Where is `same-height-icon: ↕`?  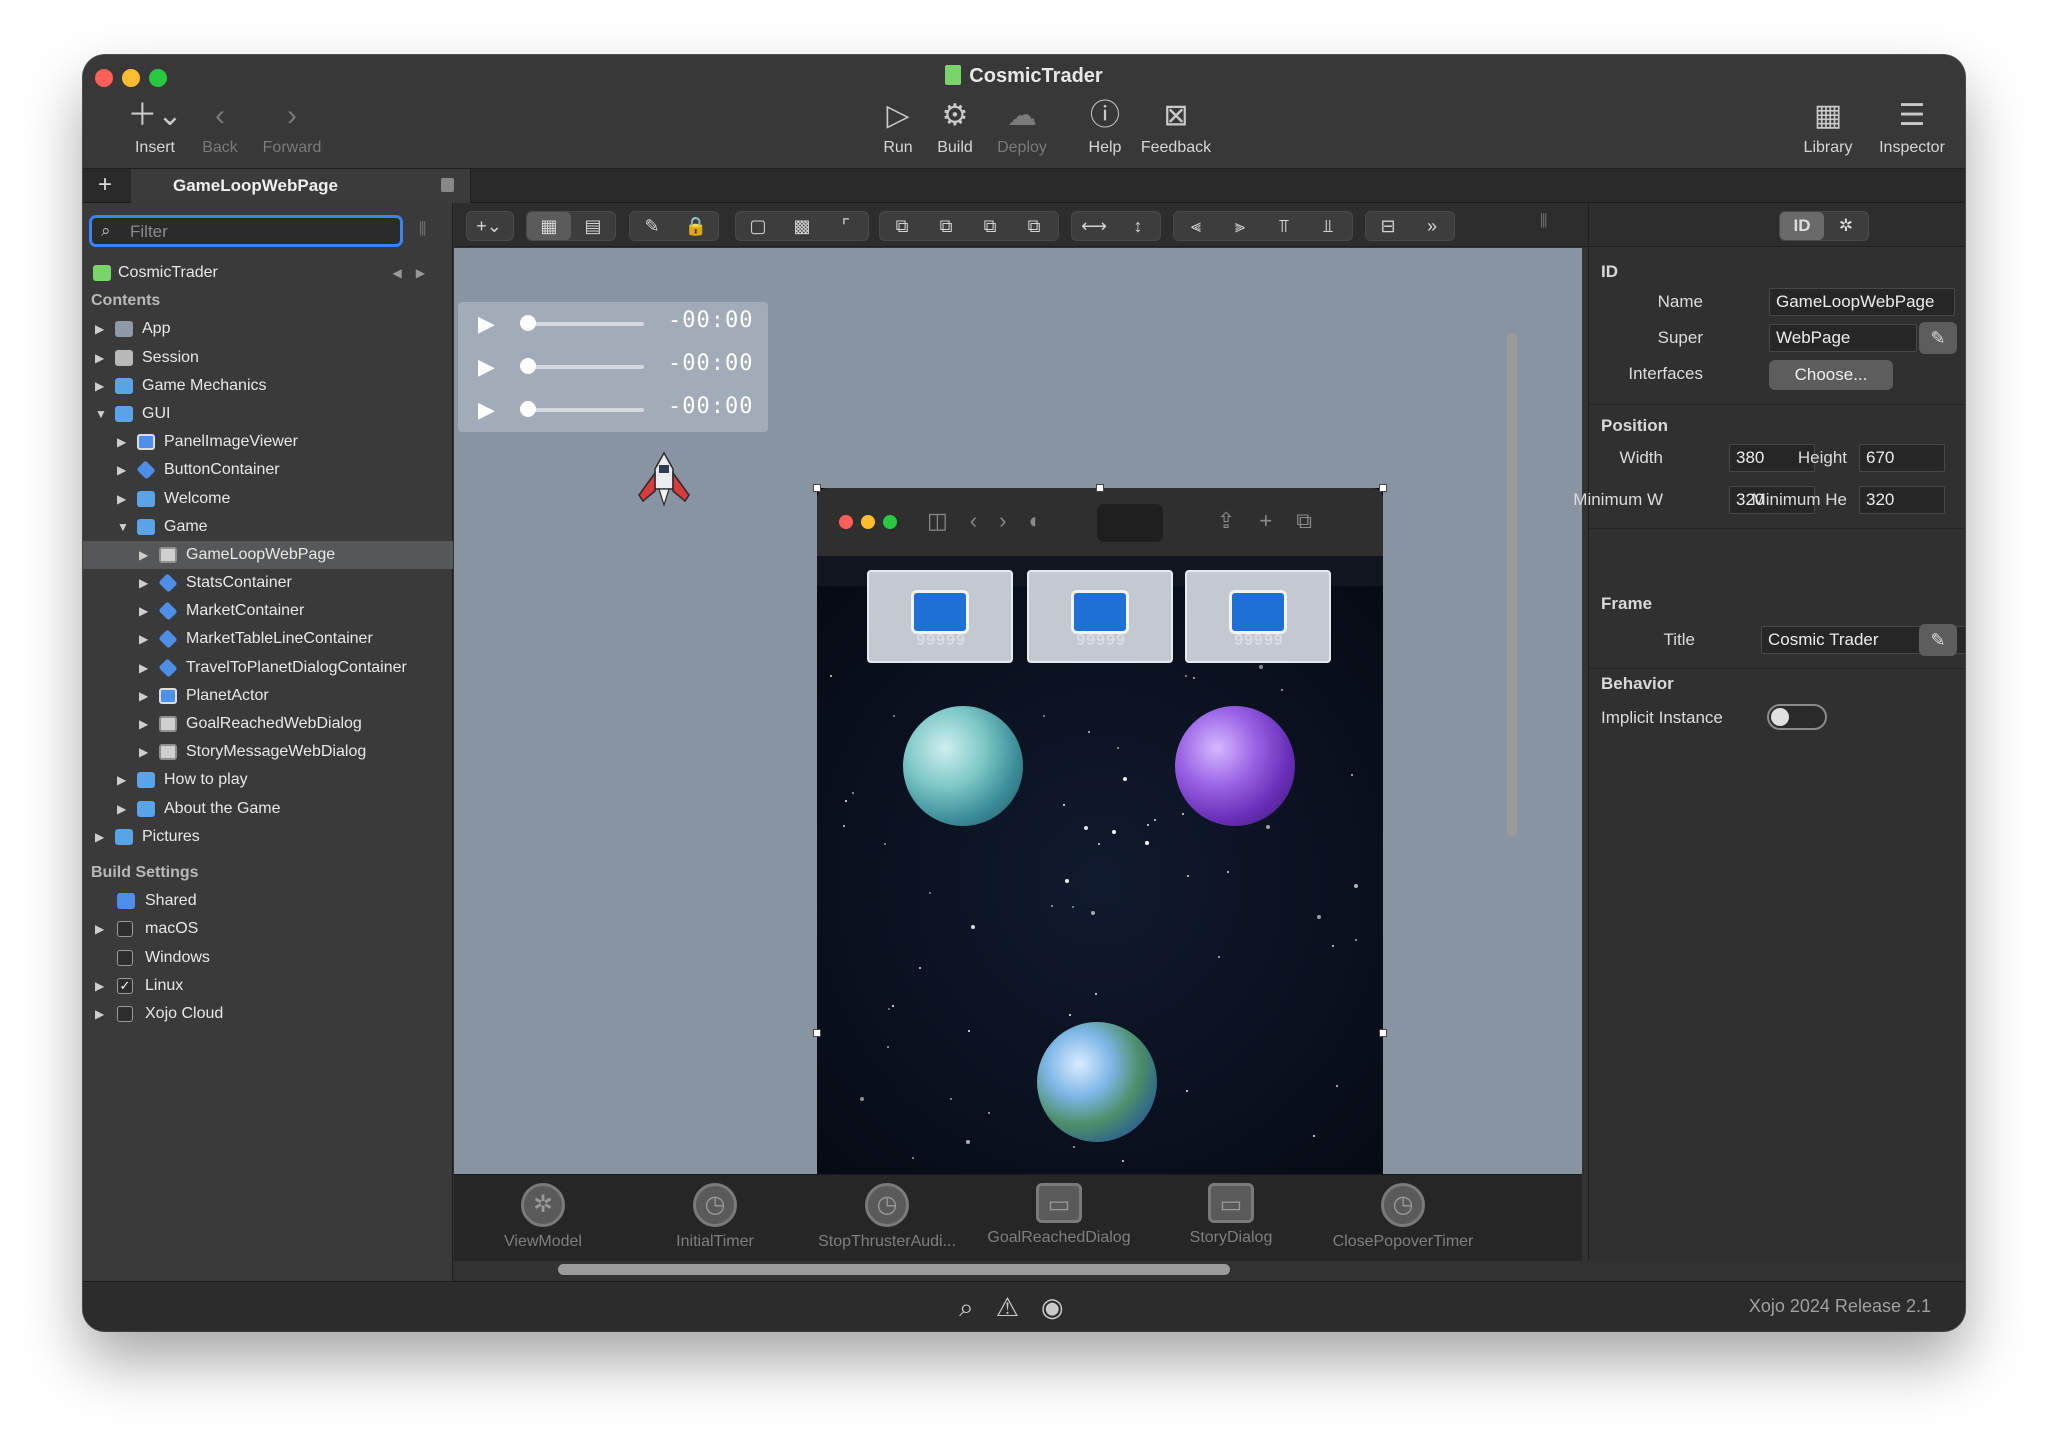
same-height-icon: ↕ is located at coordinates (1138, 226).